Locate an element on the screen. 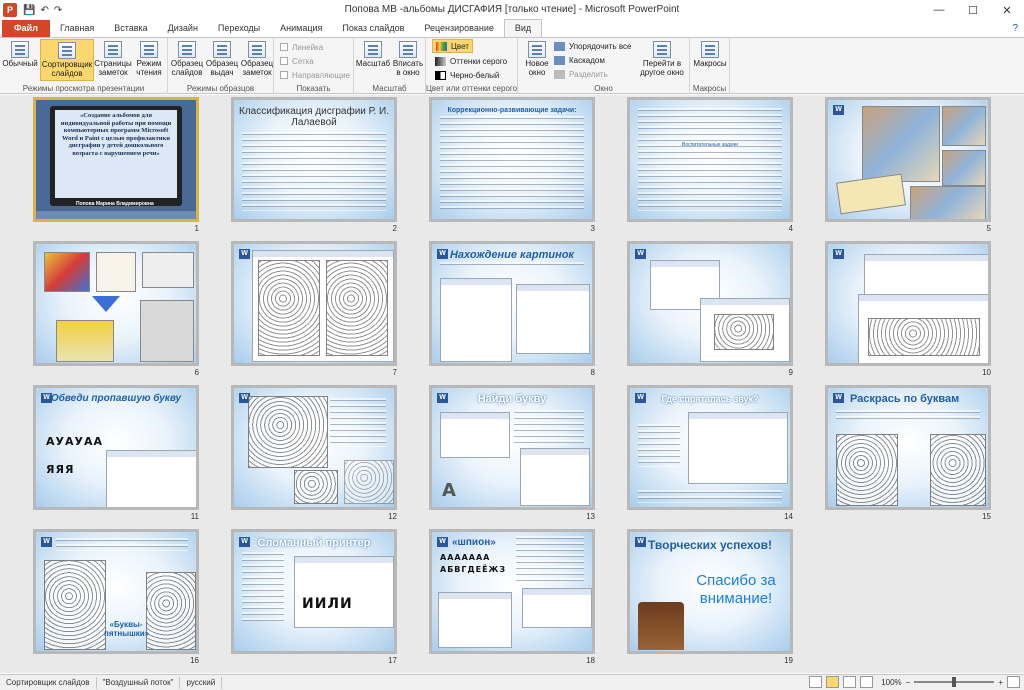 This screenshot has height=690, width=1024. slide-thumbnail-4: Воспитательные задачи 4 is located at coordinates (710, 165).